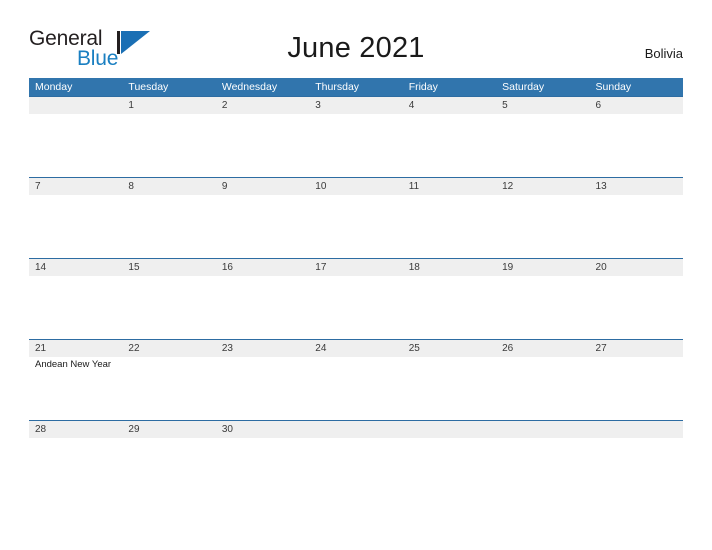  I want to click on week-date-band: 7 8 9 10 11 12 13, so click(356, 186).